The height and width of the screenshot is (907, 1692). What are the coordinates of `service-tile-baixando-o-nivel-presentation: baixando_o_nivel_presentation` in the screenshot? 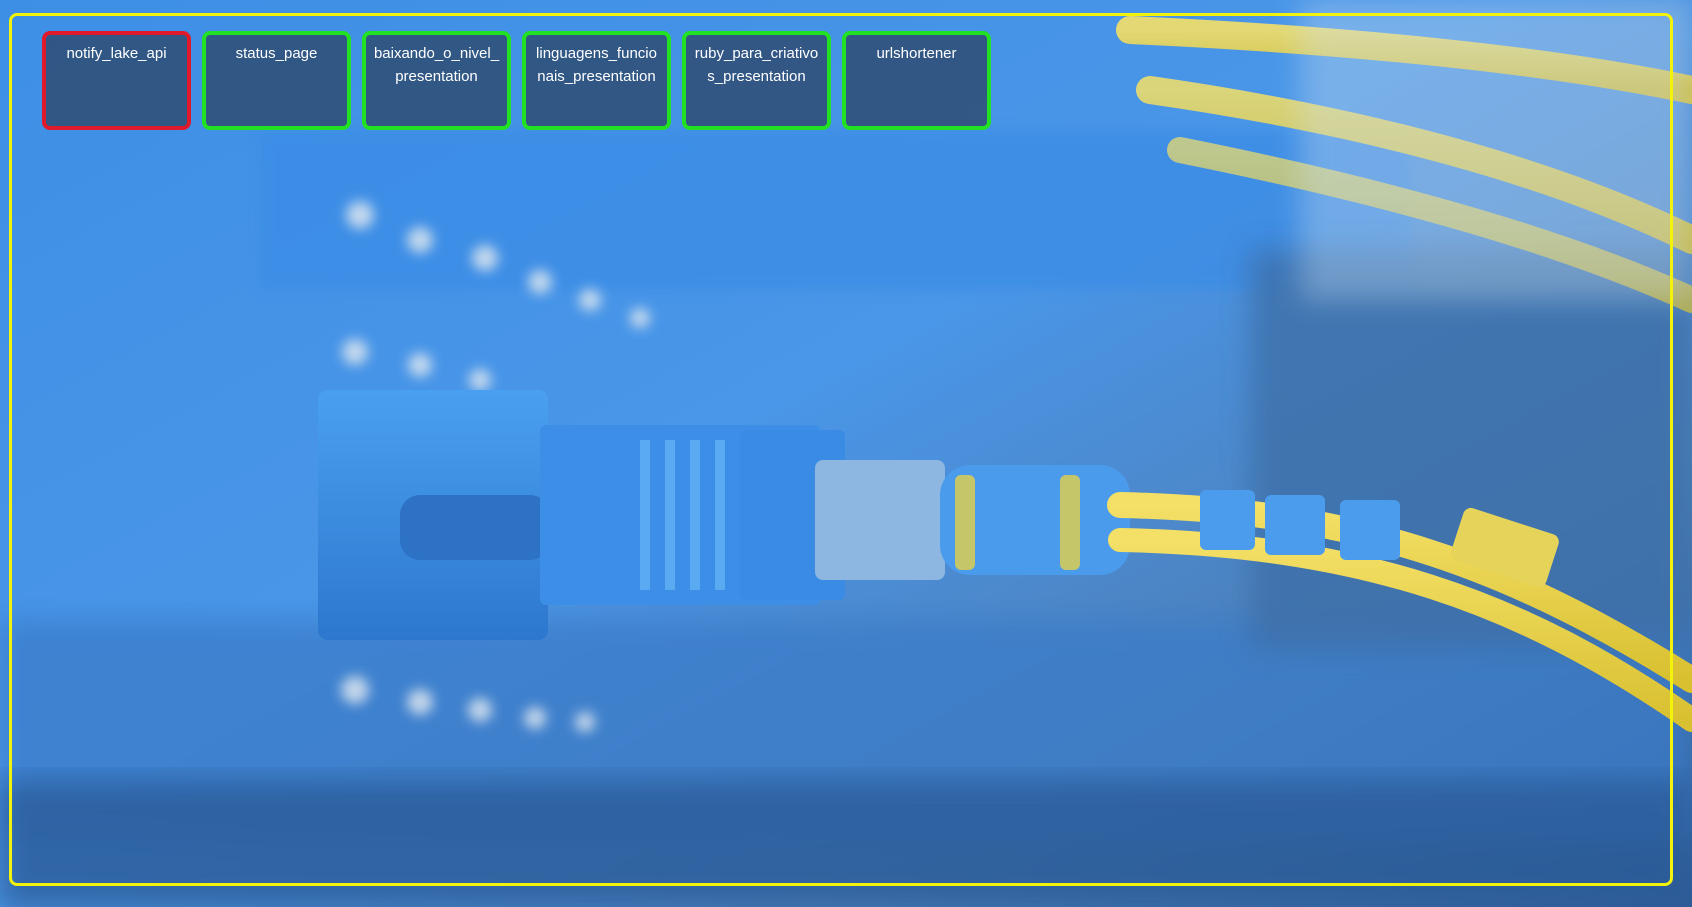 It's located at (436, 80).